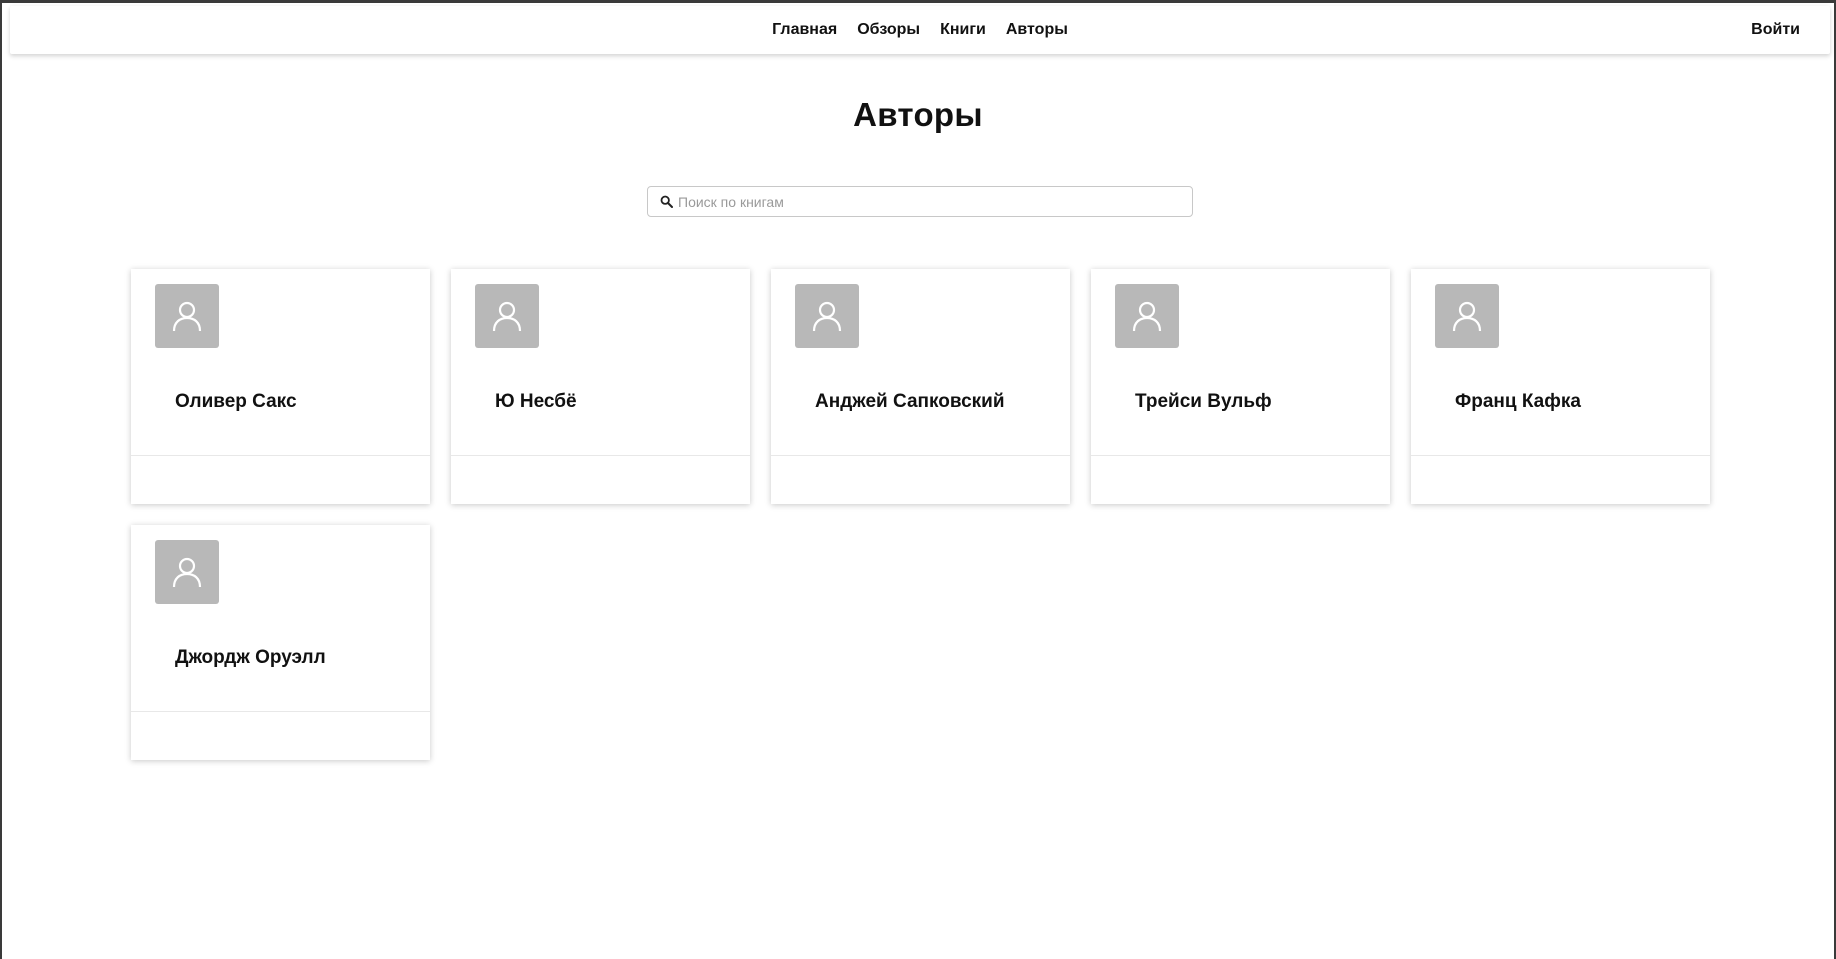 This screenshot has width=1836, height=959. I want to click on main-nav: Главная Обзоры Книги Авторы, so click(920, 30).